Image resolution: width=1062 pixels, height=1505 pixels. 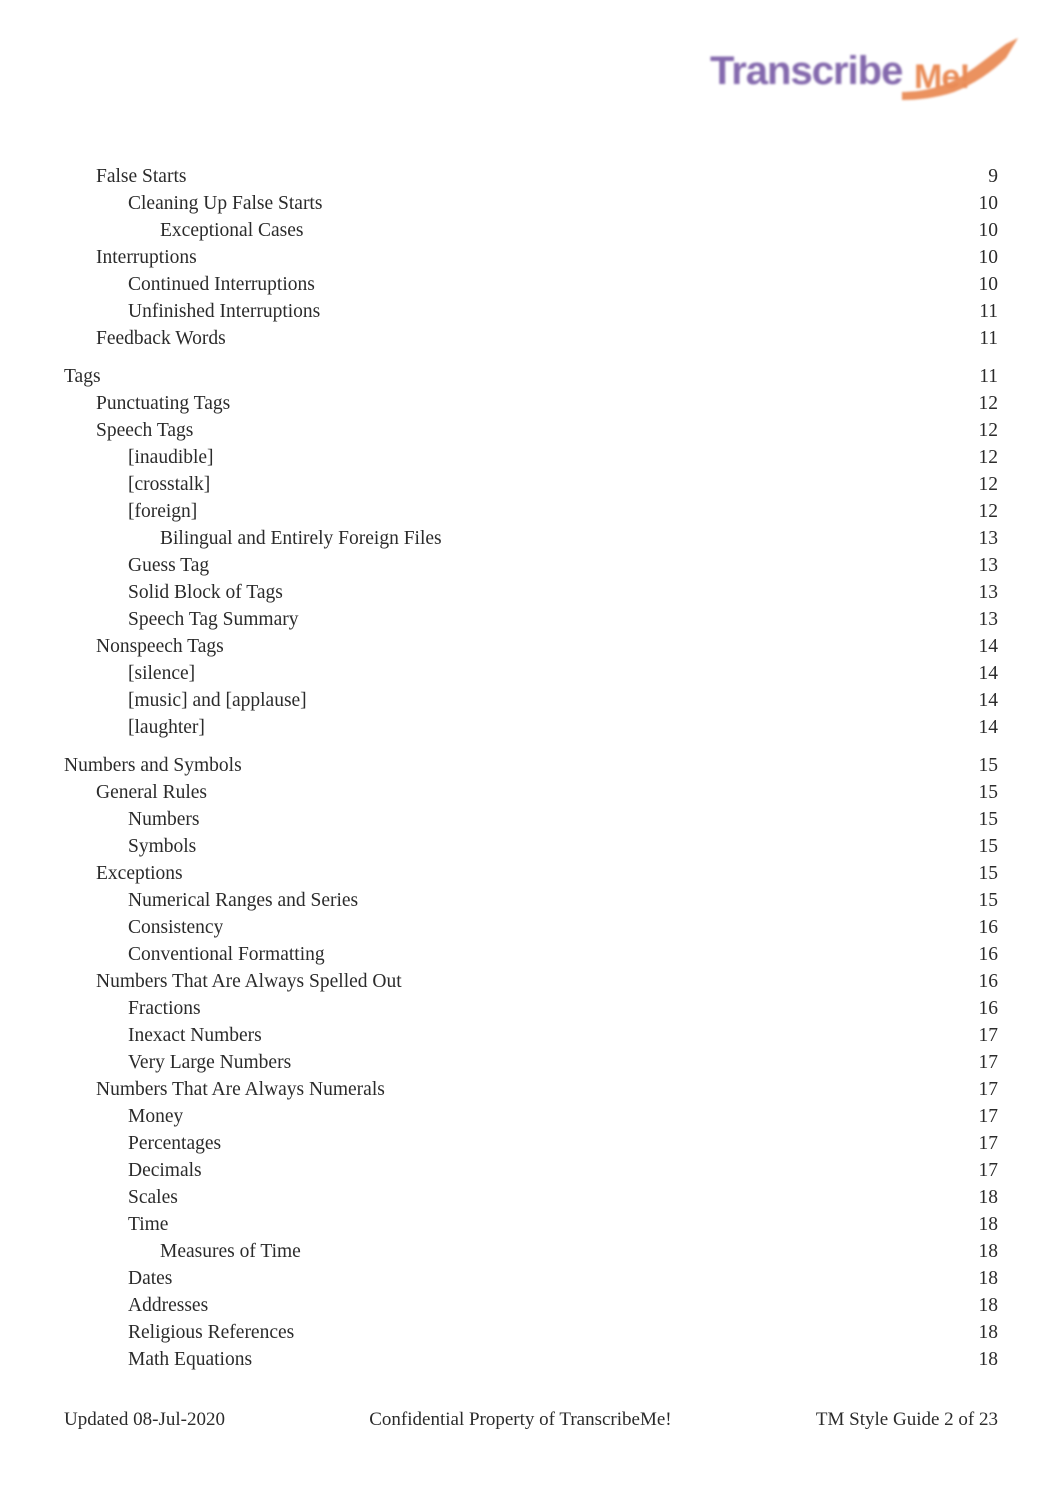 What do you see at coordinates (531, 511) in the screenshot?
I see `toc-entry: [foreign] 12` at bounding box center [531, 511].